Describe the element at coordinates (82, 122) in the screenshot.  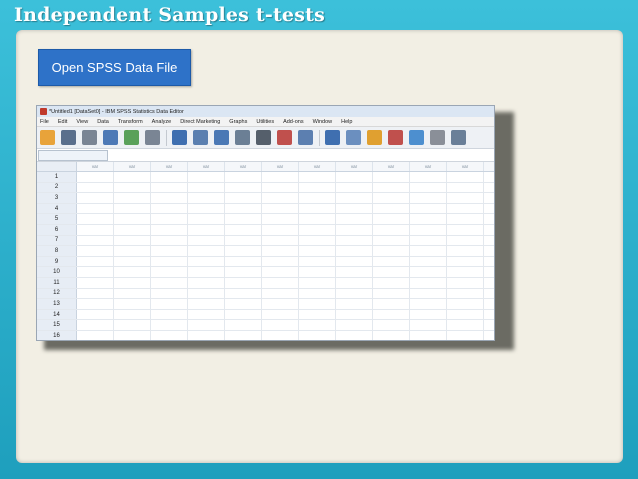
I see `menu-item-view: View` at that location.